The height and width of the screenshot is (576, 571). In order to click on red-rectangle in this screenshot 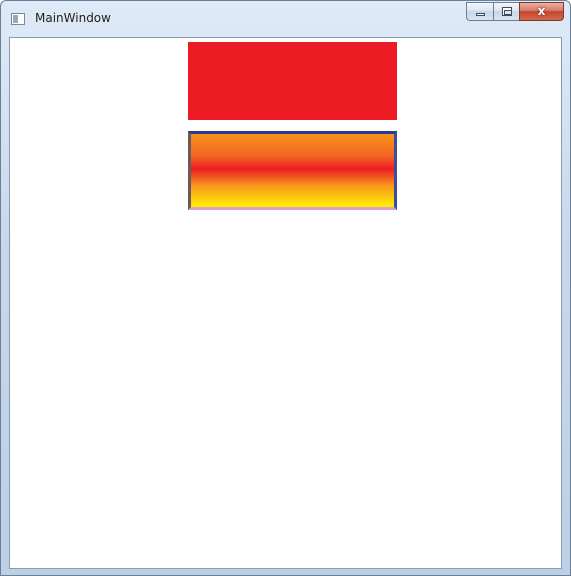, I will do `click(292, 81)`.